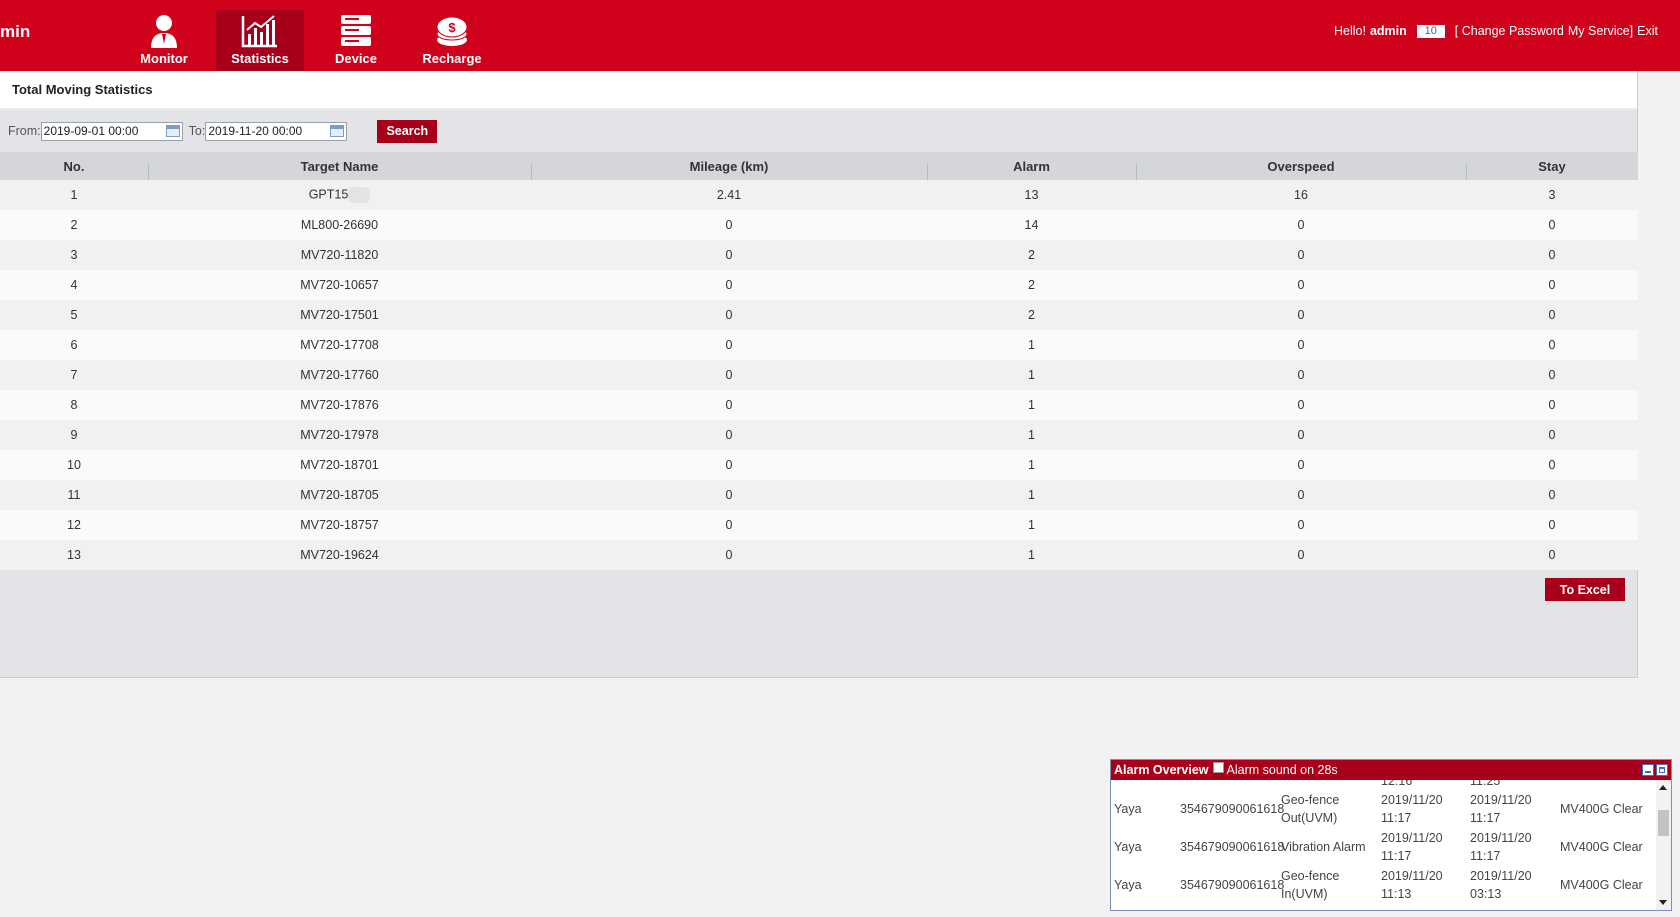 The height and width of the screenshot is (917, 1680). What do you see at coordinates (164, 40) in the screenshot?
I see `nav-monitor: Monitor` at bounding box center [164, 40].